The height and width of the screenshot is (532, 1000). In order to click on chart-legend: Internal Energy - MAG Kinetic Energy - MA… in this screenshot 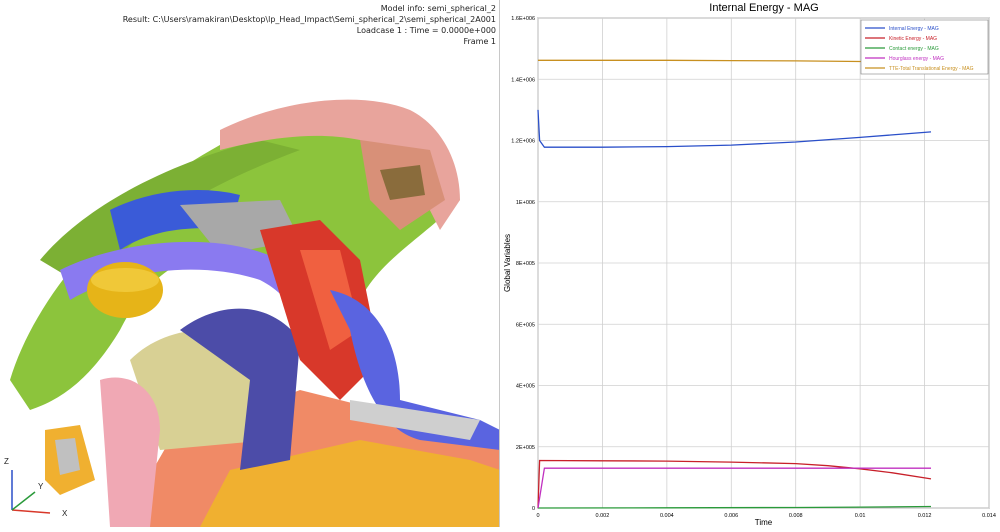, I will do `click(924, 47)`.